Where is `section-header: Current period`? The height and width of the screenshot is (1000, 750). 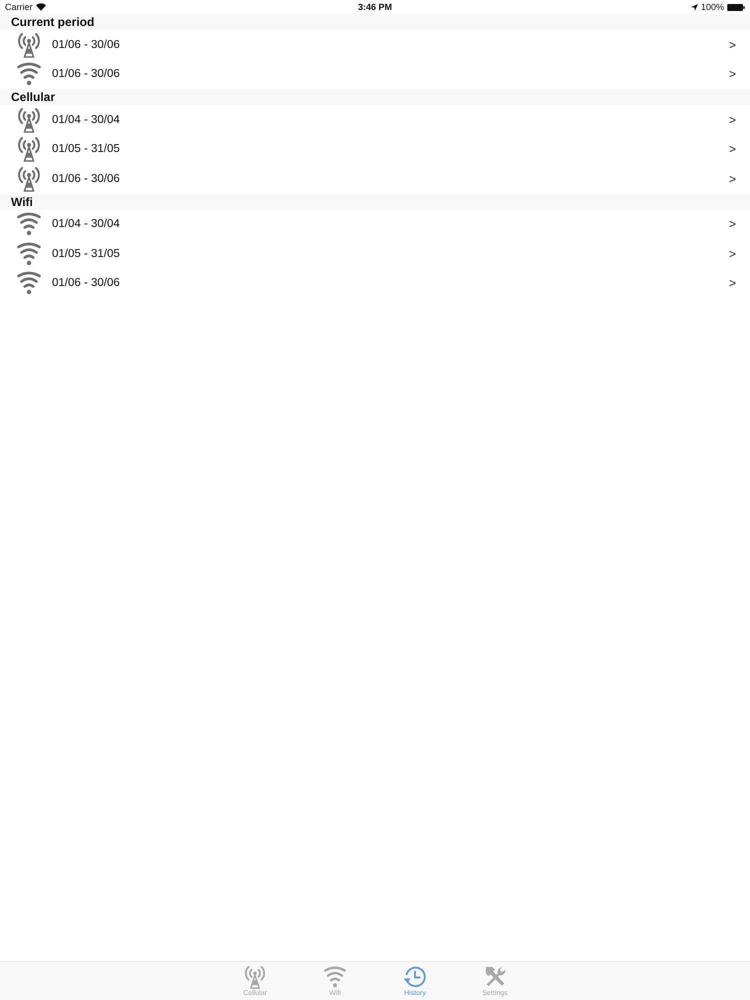 section-header: Current period is located at coordinates (375, 22).